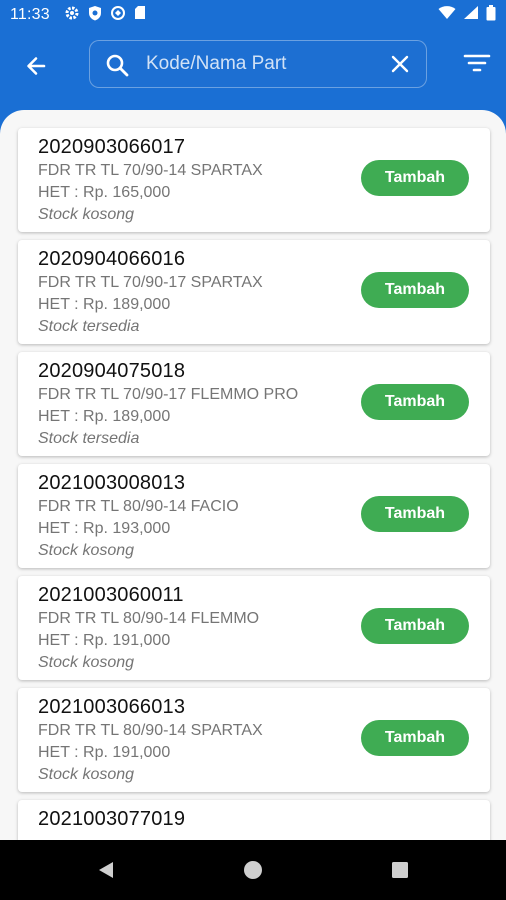 This screenshot has height=900, width=506. What do you see at coordinates (400, 872) in the screenshot?
I see `nav-recents-button` at bounding box center [400, 872].